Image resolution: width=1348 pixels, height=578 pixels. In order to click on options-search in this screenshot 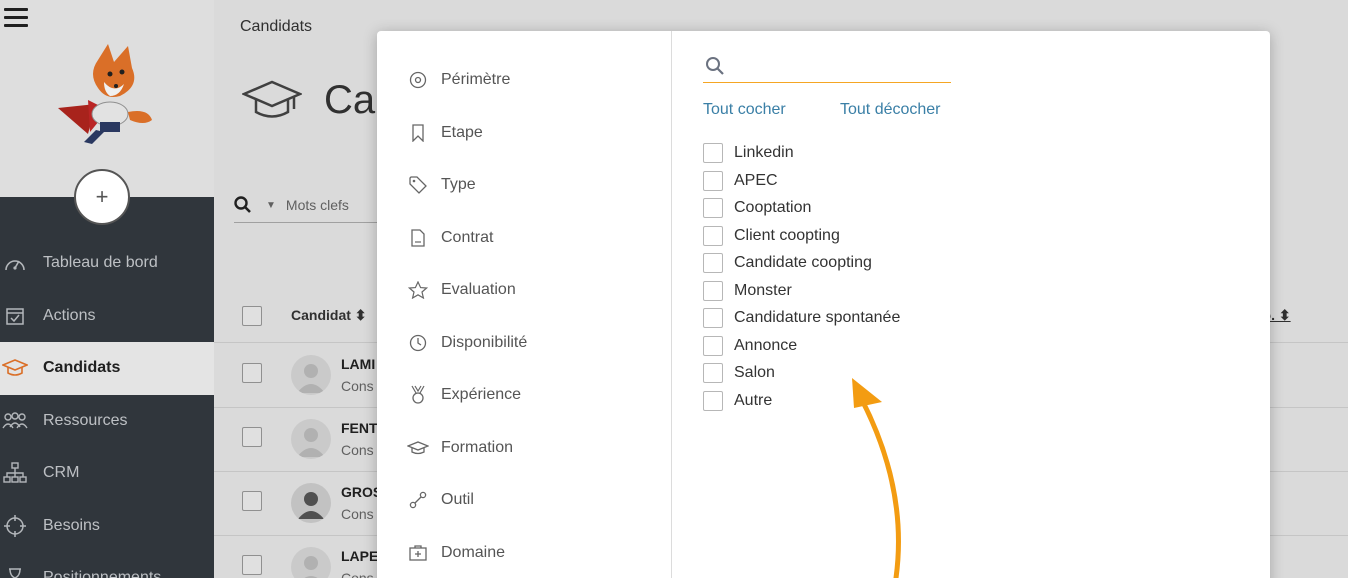, I will do `click(827, 67)`.